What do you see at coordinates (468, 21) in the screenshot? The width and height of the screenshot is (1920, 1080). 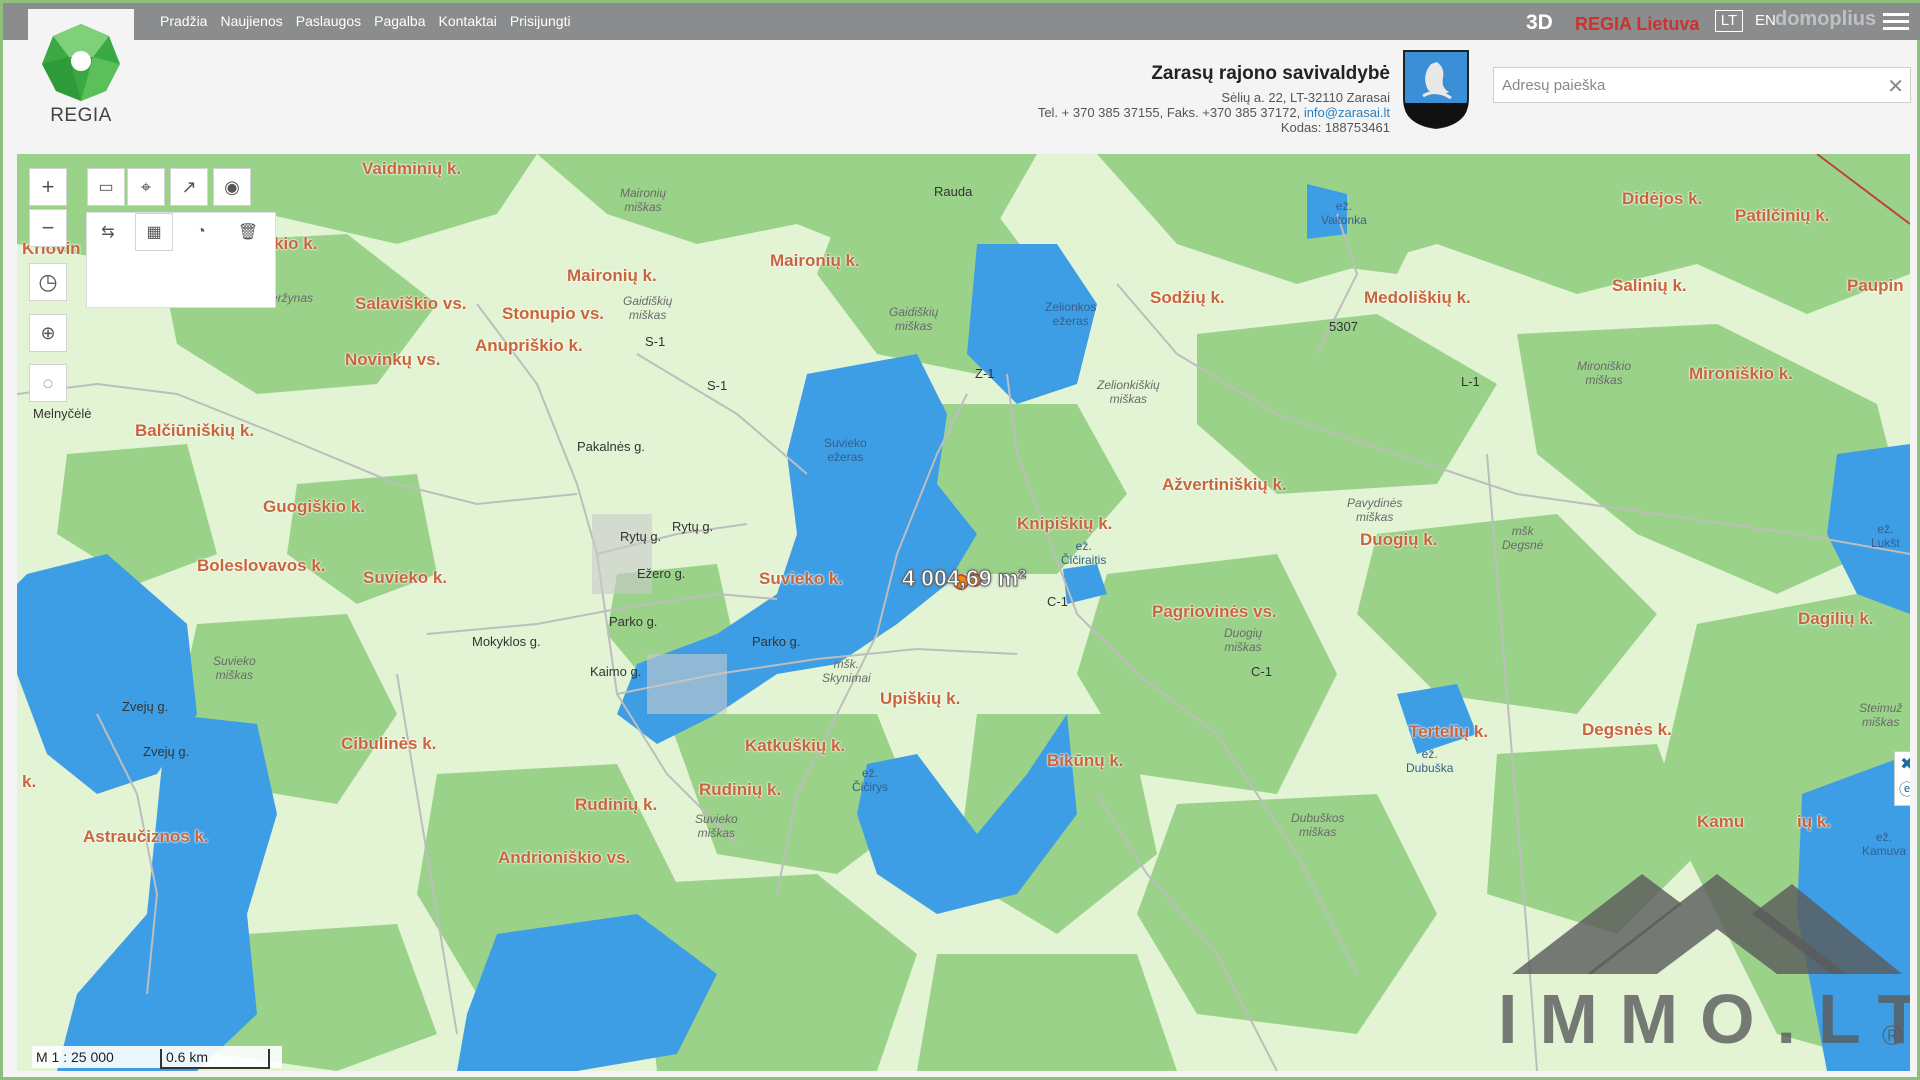 I see `nav-item-kontaktai: Kontaktai` at bounding box center [468, 21].